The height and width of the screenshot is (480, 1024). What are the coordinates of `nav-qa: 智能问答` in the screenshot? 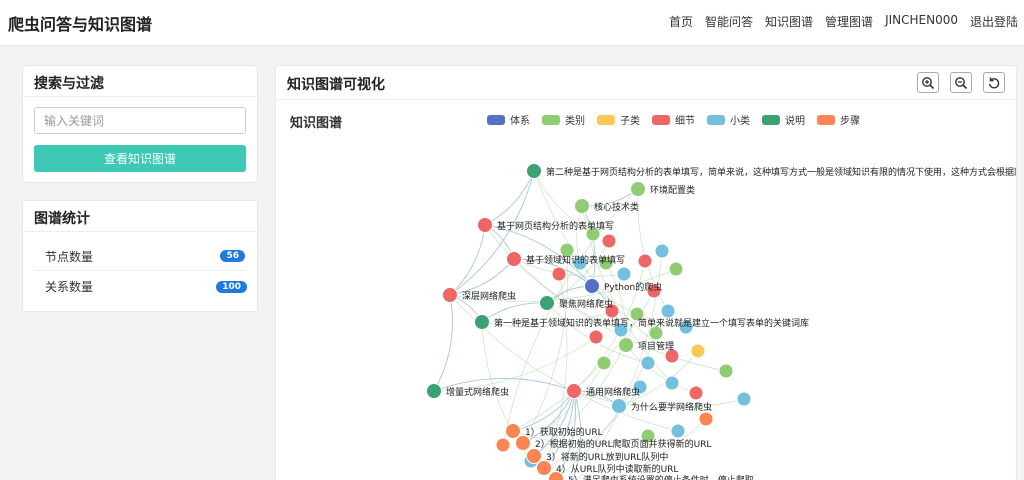 It's located at (729, 21).